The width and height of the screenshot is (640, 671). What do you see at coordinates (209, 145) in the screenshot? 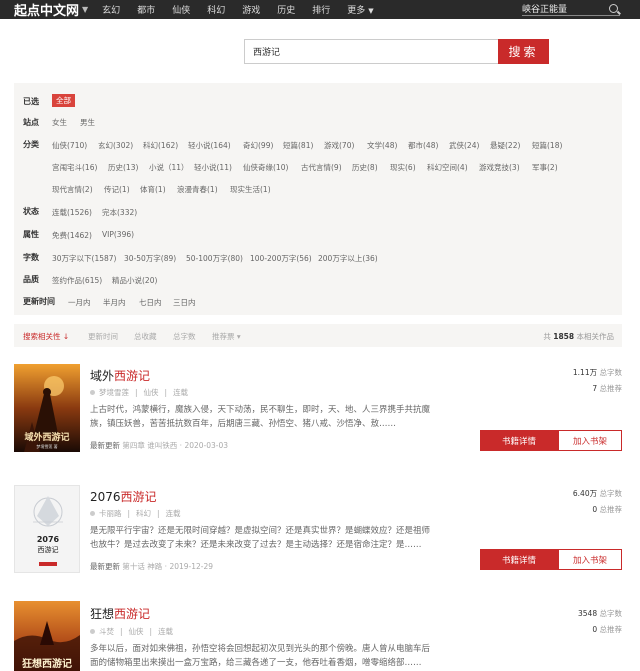
I see `filter-option: 轻小说(164)` at bounding box center [209, 145].